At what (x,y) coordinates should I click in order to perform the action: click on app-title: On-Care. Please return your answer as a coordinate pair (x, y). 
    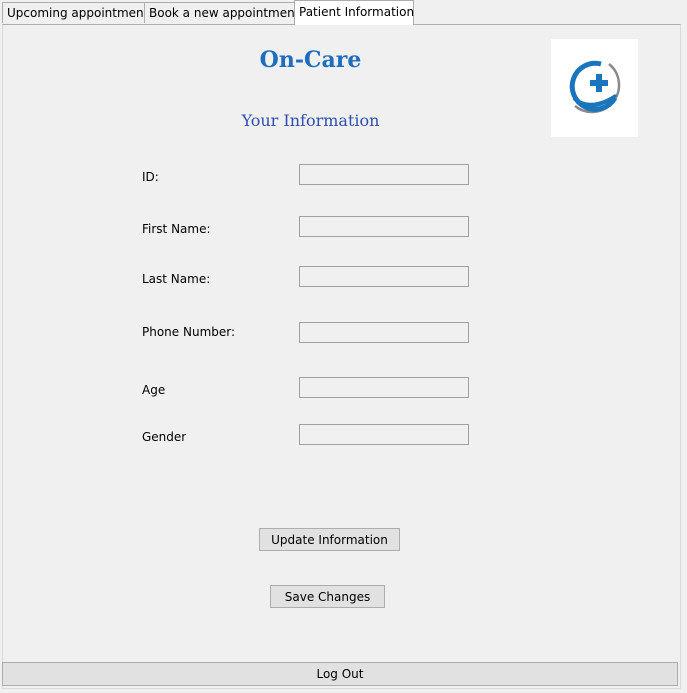
    Looking at the image, I should click on (310, 60).